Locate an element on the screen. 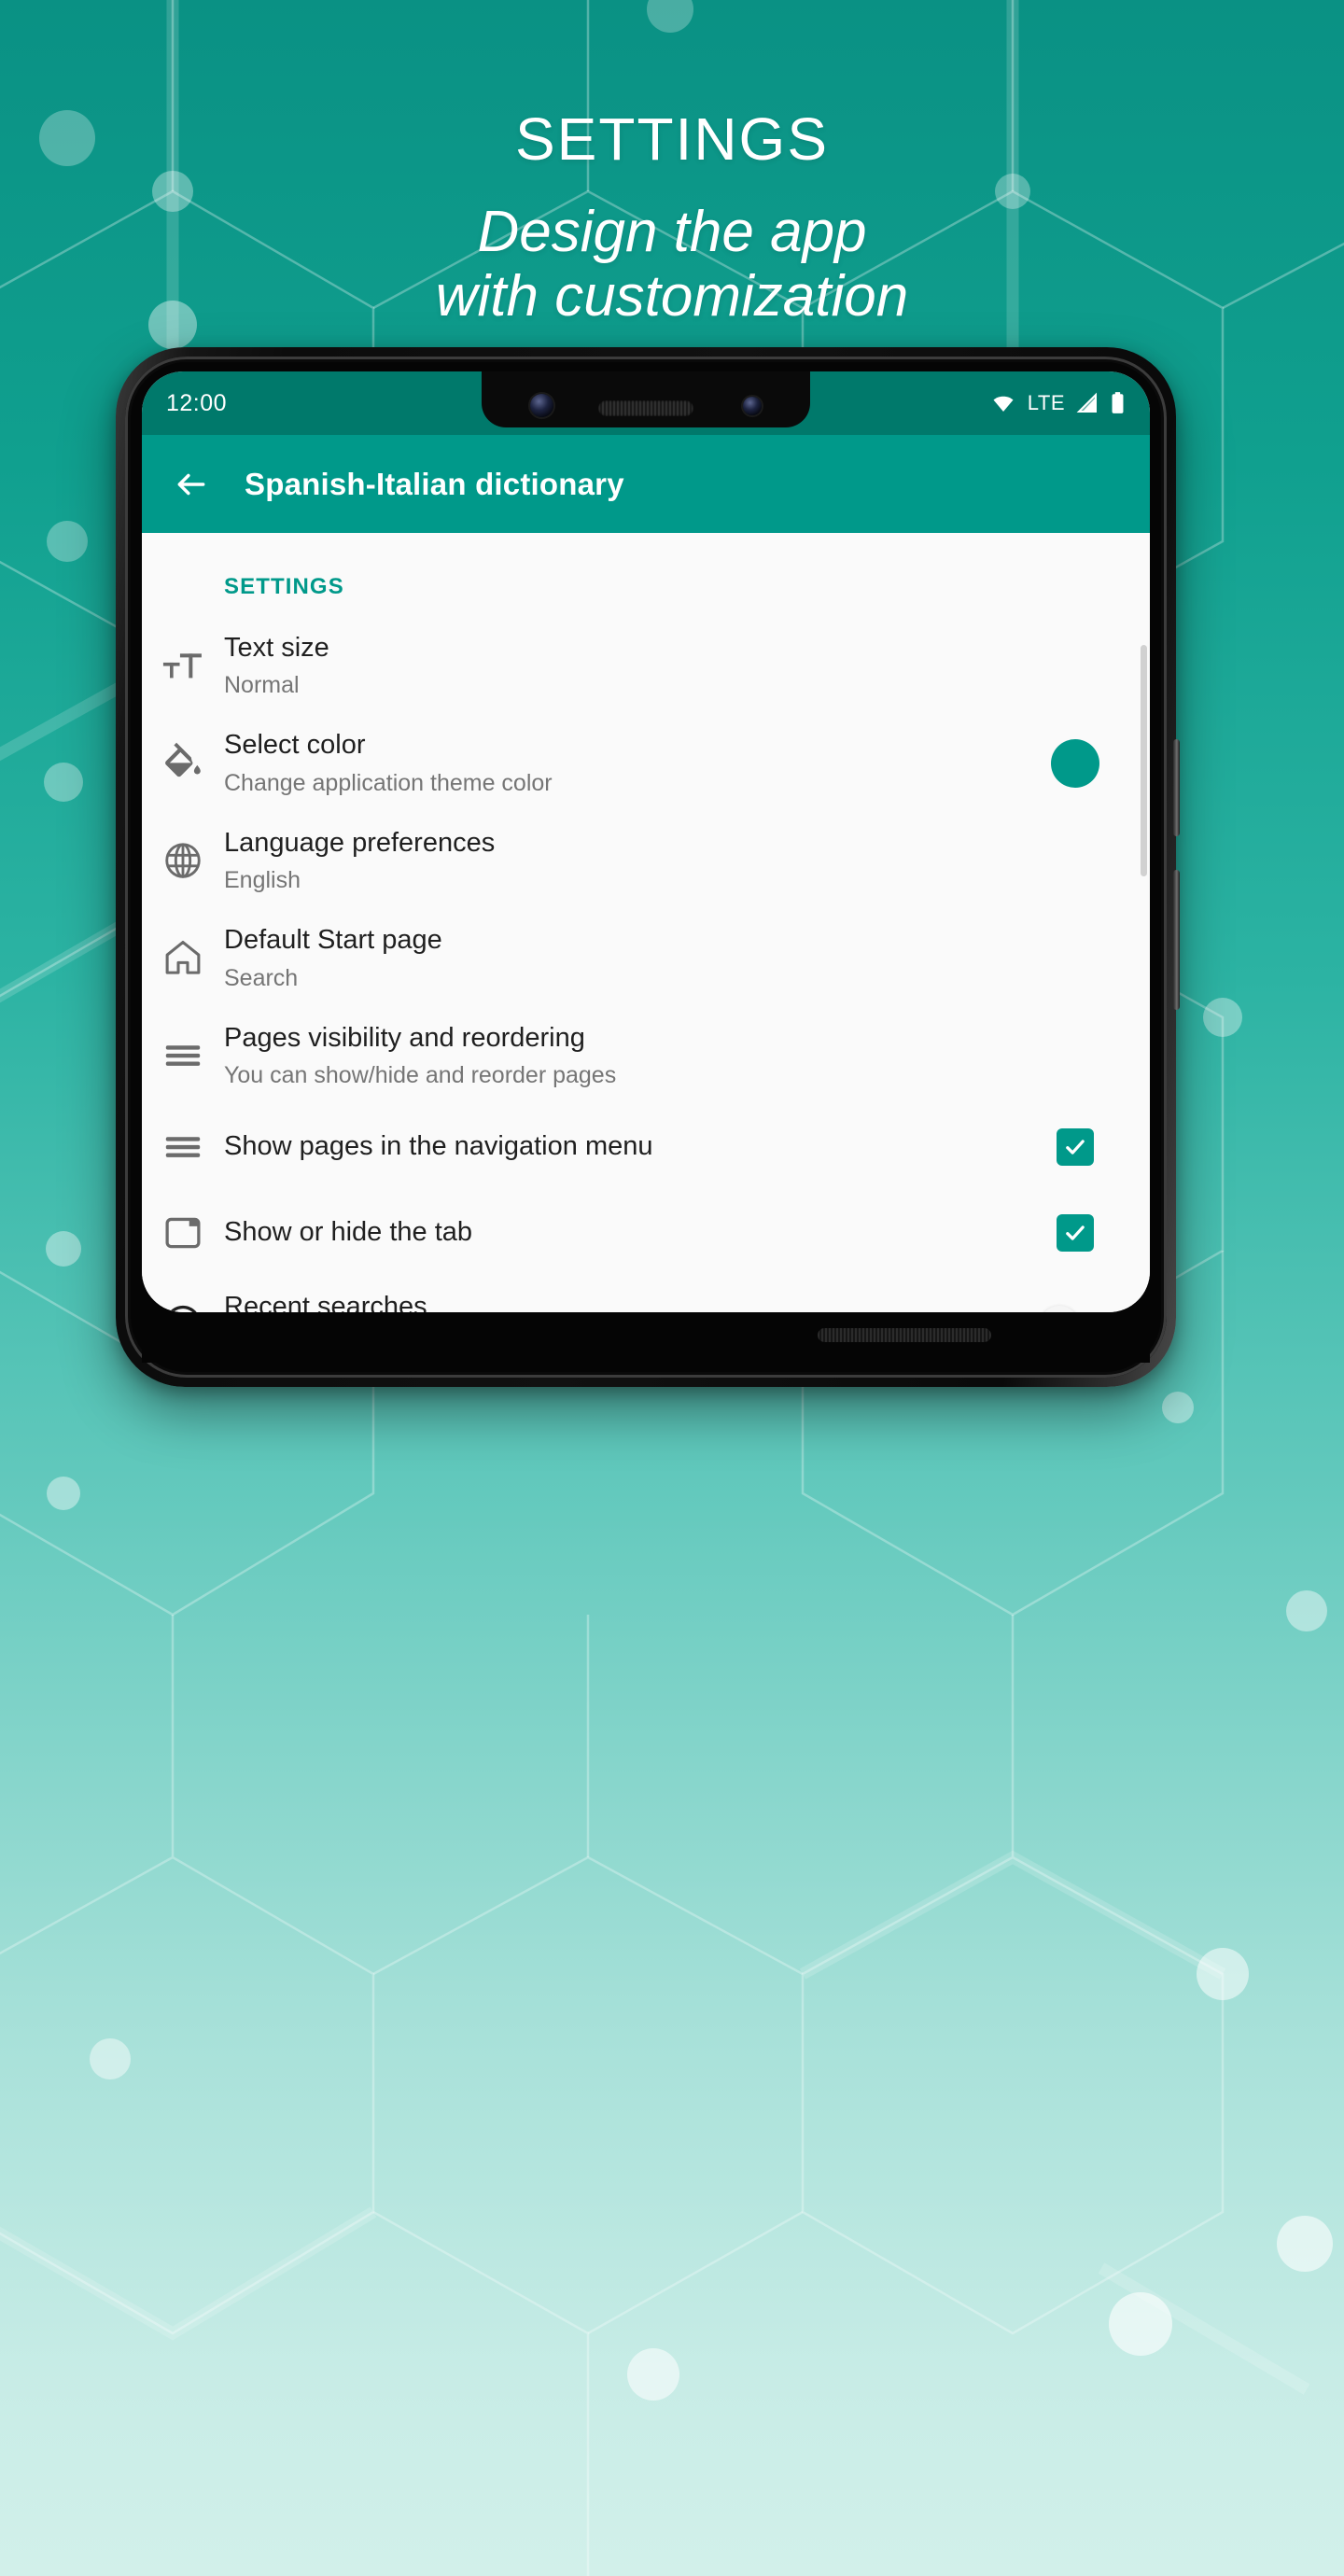 The image size is (1344, 2576). app-bar-title: Spanish-Italian dictionary is located at coordinates (434, 483).